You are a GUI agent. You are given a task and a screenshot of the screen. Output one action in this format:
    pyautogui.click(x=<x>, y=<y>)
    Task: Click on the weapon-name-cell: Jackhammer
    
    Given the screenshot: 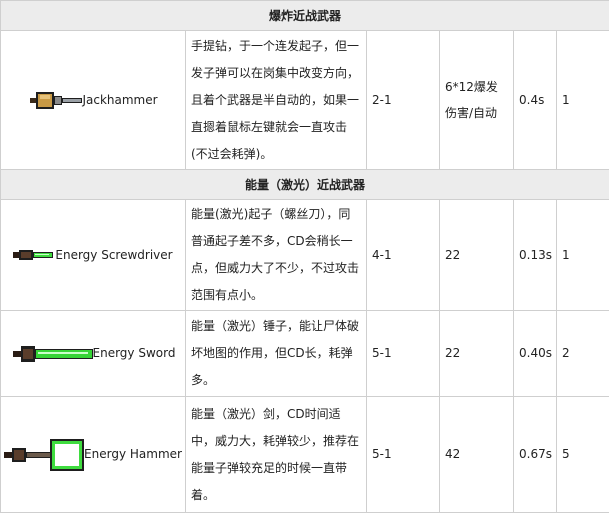 What is the action you would take?
    pyautogui.click(x=93, y=100)
    